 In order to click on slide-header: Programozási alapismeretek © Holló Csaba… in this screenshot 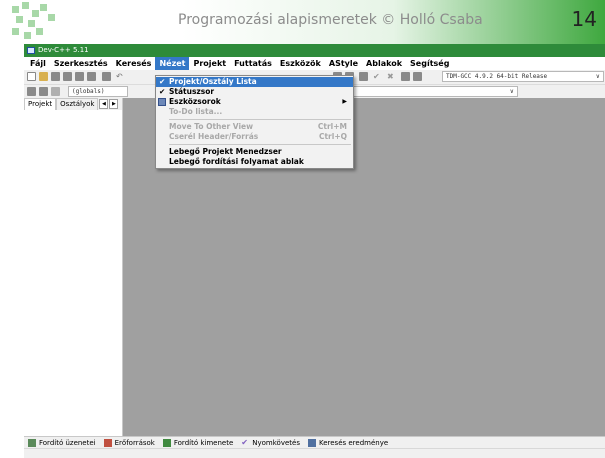, I will do `click(302, 22)`.